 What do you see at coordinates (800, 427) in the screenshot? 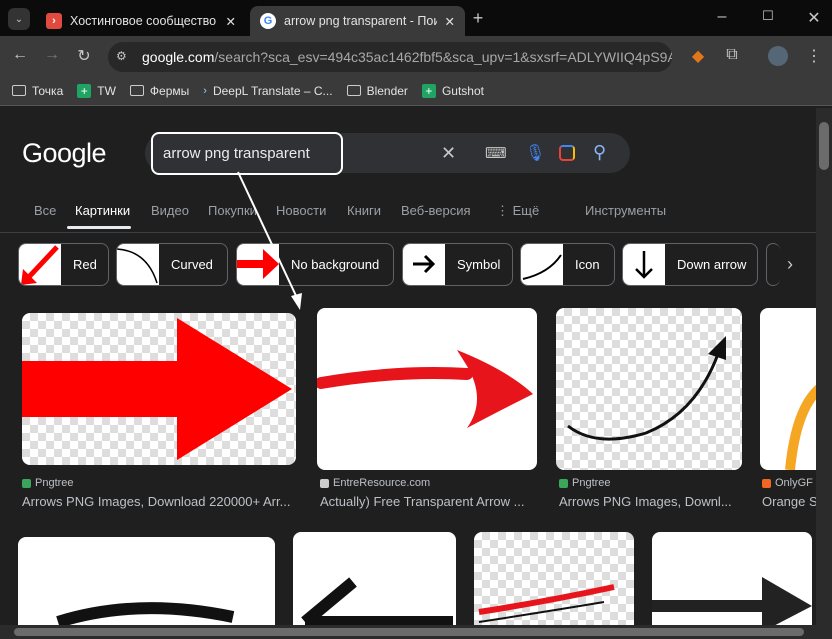
I see `orange-arrow-image` at bounding box center [800, 427].